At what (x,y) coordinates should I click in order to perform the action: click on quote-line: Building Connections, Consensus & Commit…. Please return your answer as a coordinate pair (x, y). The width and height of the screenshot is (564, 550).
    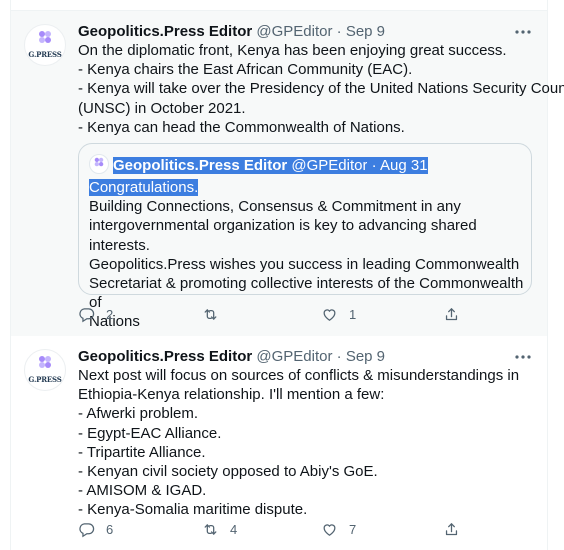
    Looking at the image, I should click on (275, 207).